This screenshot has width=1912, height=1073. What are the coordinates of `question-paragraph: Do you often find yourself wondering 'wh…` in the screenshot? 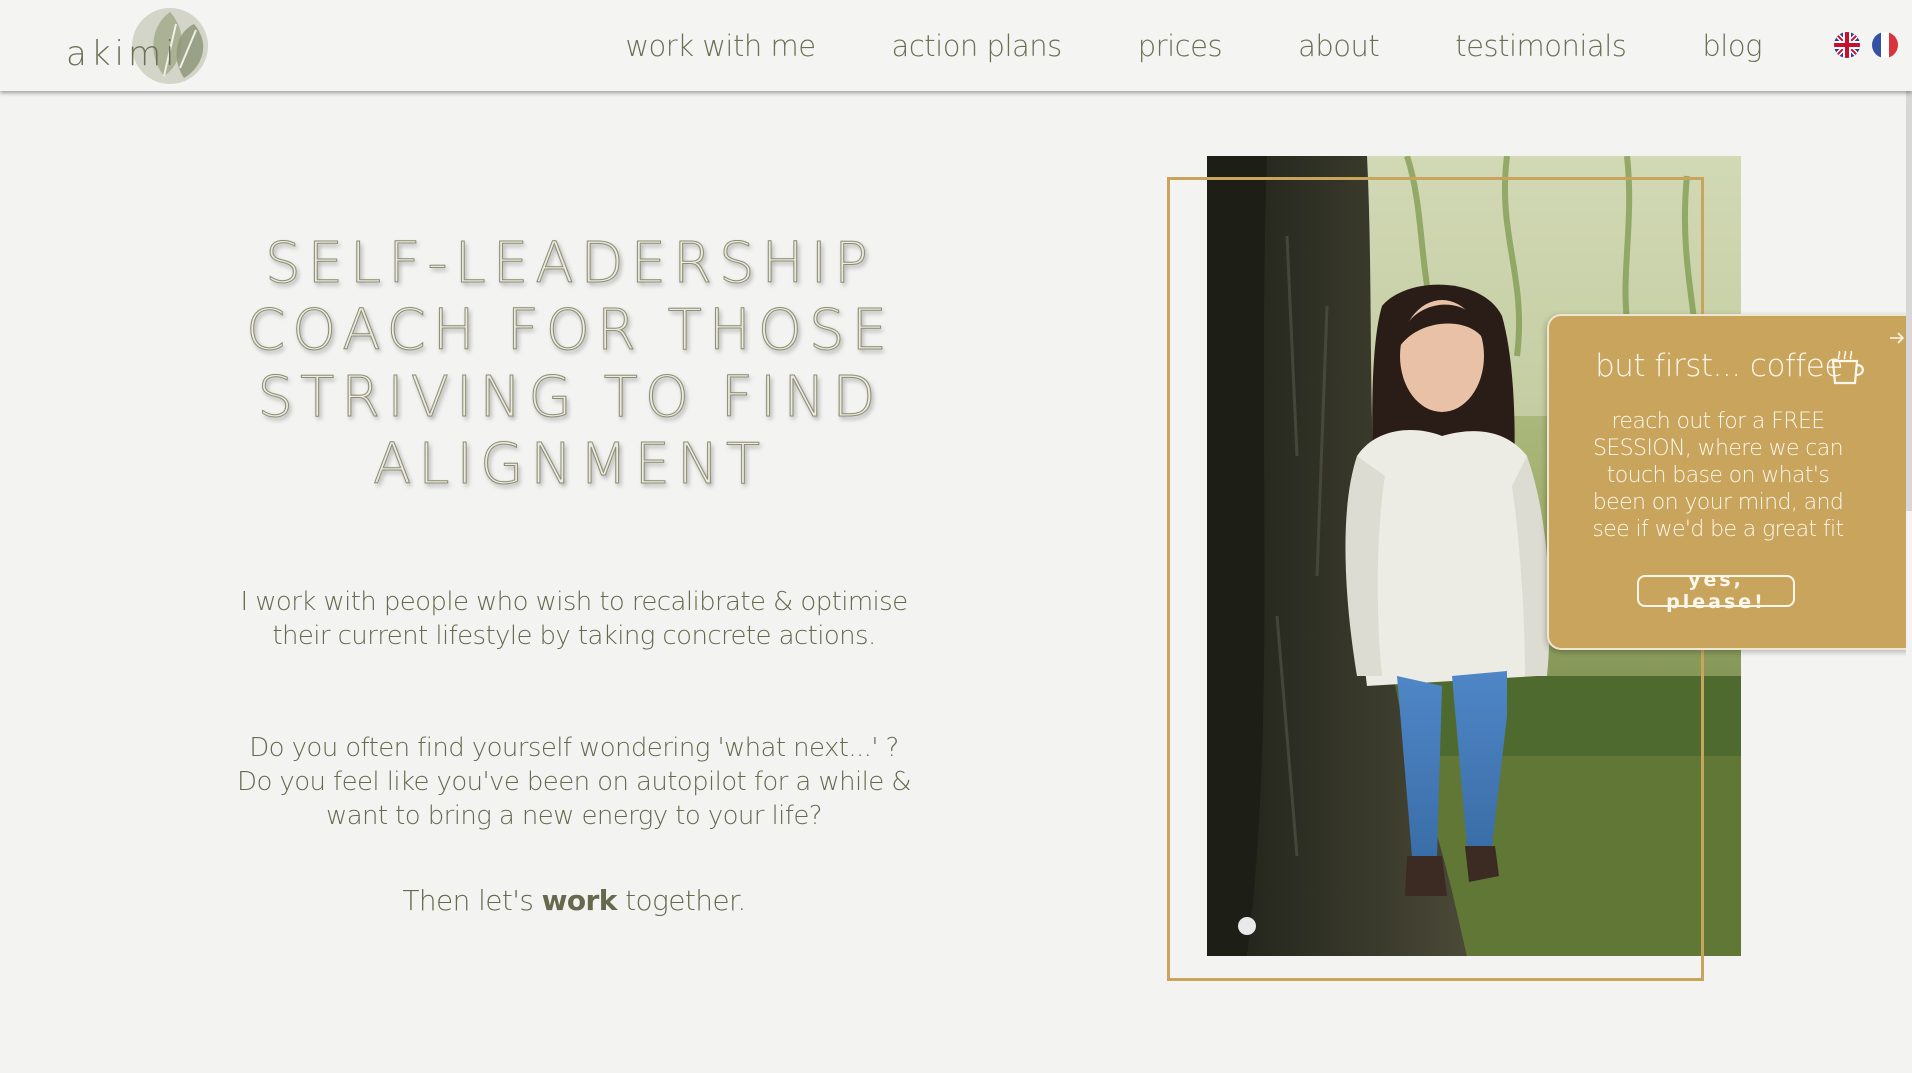 It's located at (574, 782).